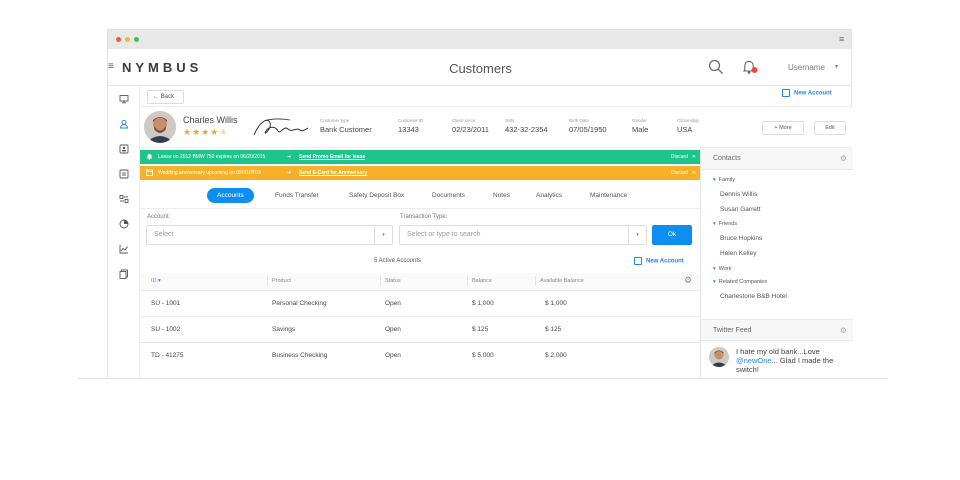 The width and height of the screenshot is (960, 480). I want to click on contacts-title: Contacts, so click(727, 158).